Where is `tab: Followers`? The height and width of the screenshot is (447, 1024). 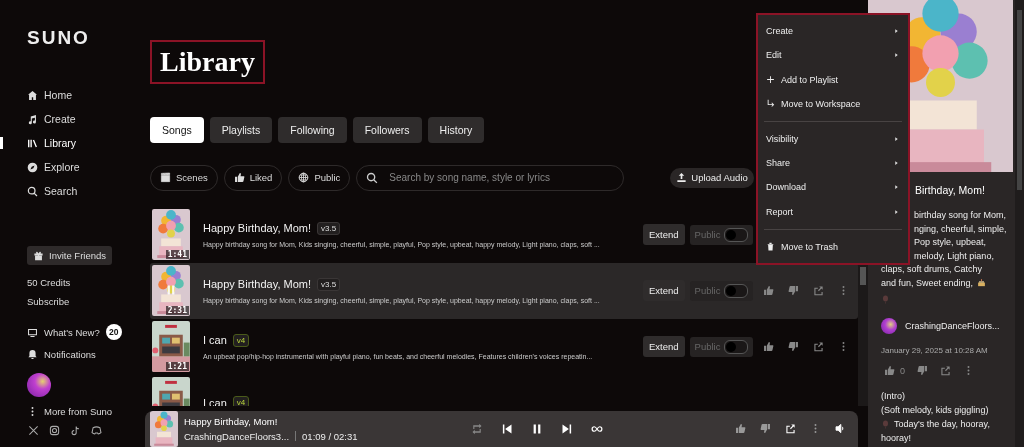 tab: Followers is located at coordinates (387, 129).